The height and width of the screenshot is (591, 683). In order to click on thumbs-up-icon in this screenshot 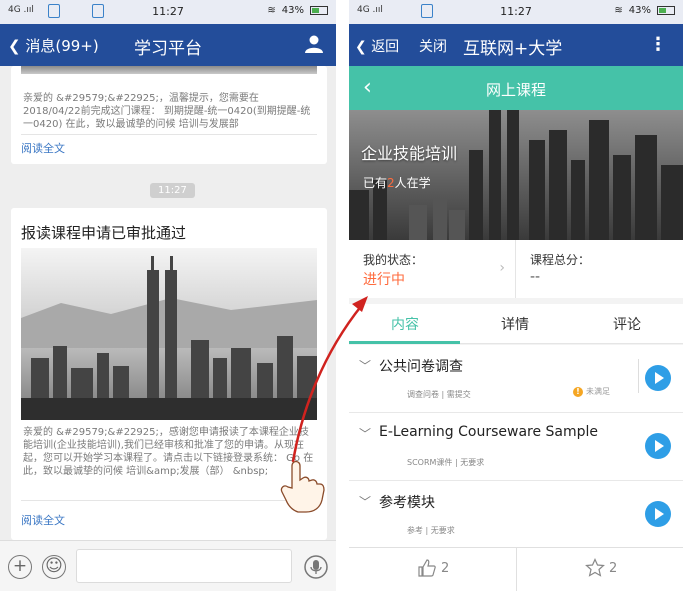, I will do `click(427, 568)`.